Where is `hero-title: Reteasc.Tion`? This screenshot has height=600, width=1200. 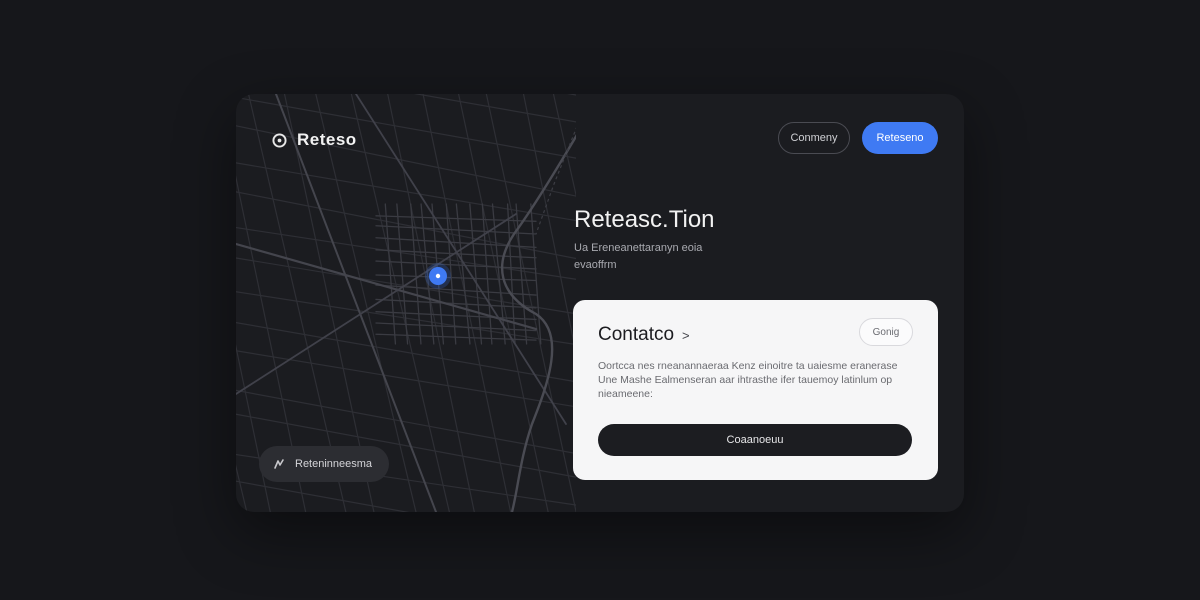 hero-title: Reteasc.Tion is located at coordinates (644, 219).